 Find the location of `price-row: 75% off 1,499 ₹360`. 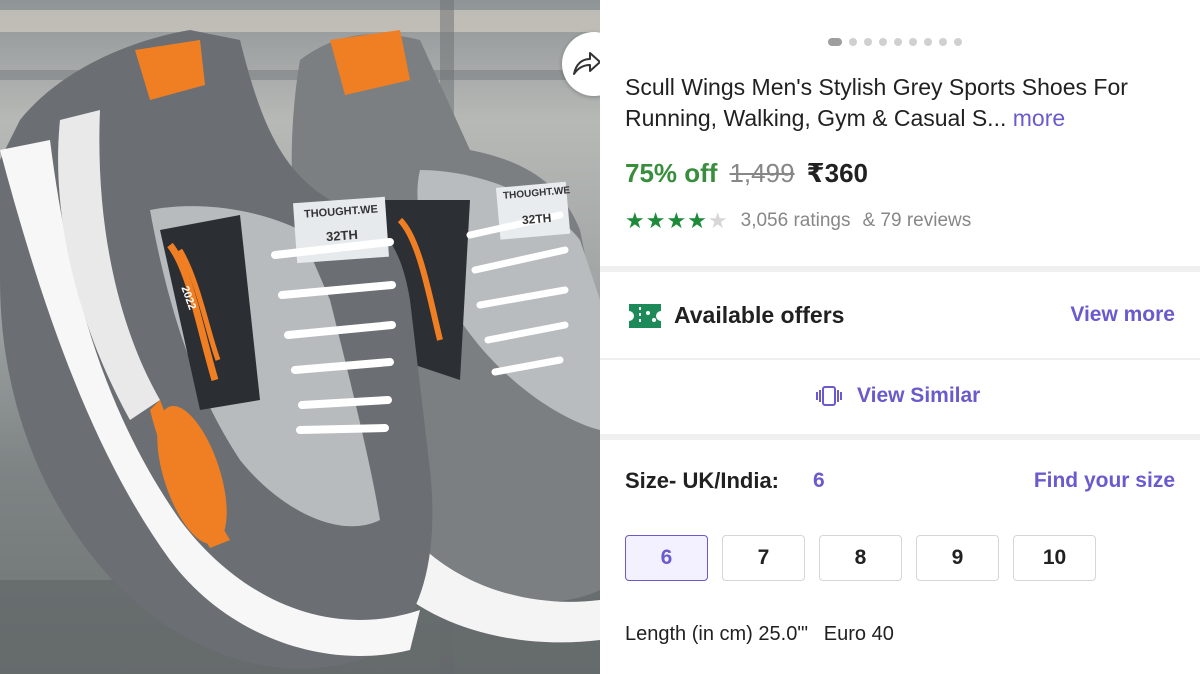

price-row: 75% off 1,499 ₹360 is located at coordinates (746, 173).